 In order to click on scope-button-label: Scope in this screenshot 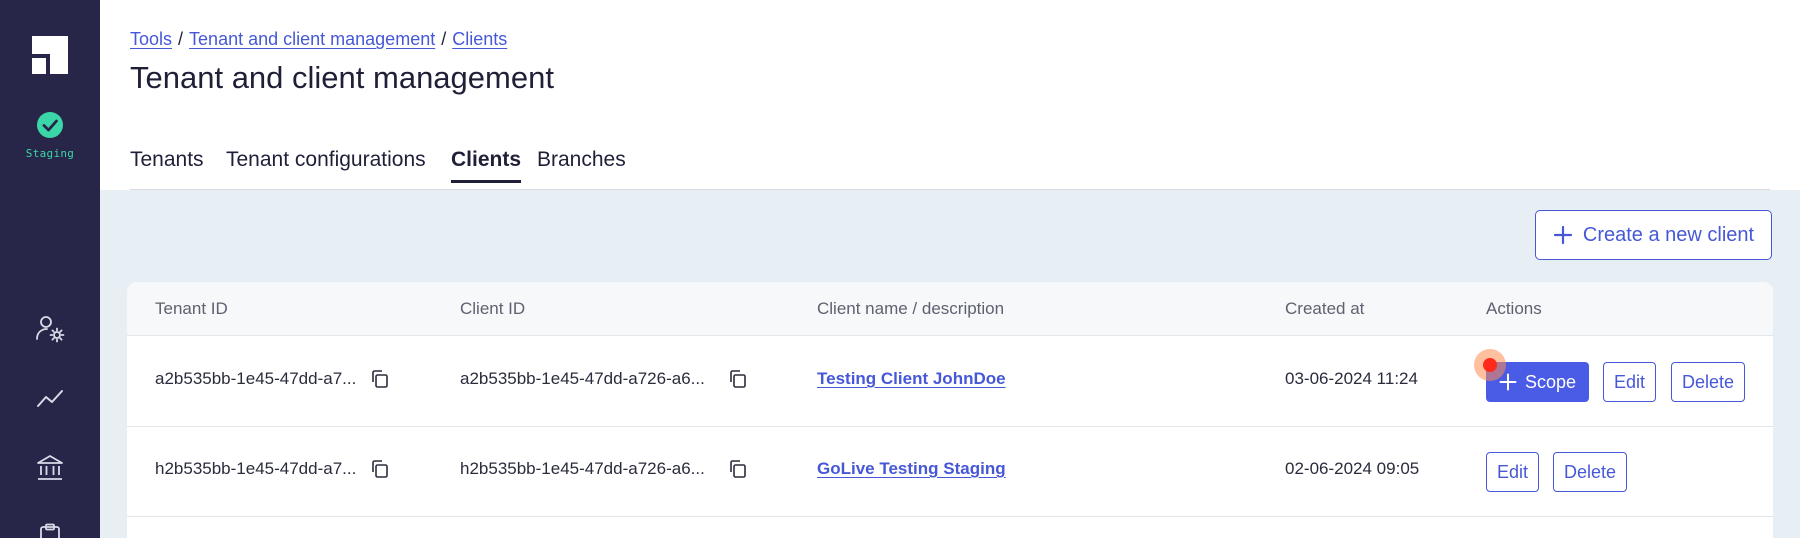, I will do `click(1550, 381)`.